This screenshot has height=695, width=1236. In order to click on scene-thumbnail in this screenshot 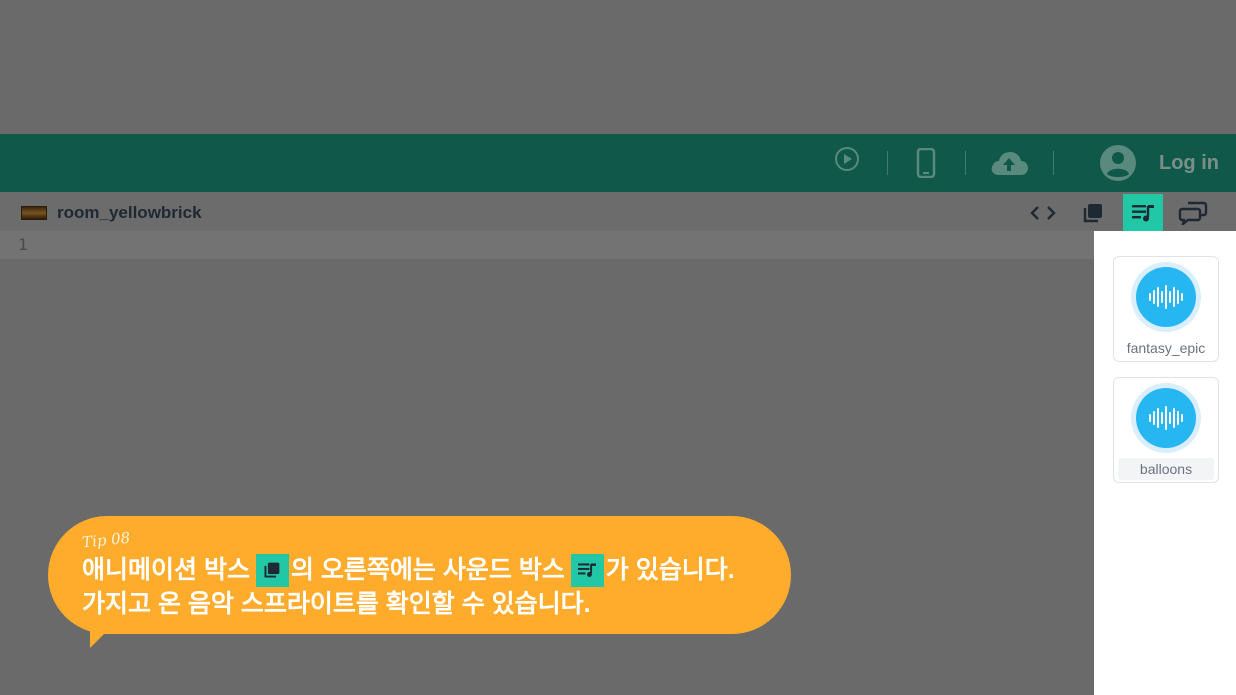, I will do `click(34, 213)`.